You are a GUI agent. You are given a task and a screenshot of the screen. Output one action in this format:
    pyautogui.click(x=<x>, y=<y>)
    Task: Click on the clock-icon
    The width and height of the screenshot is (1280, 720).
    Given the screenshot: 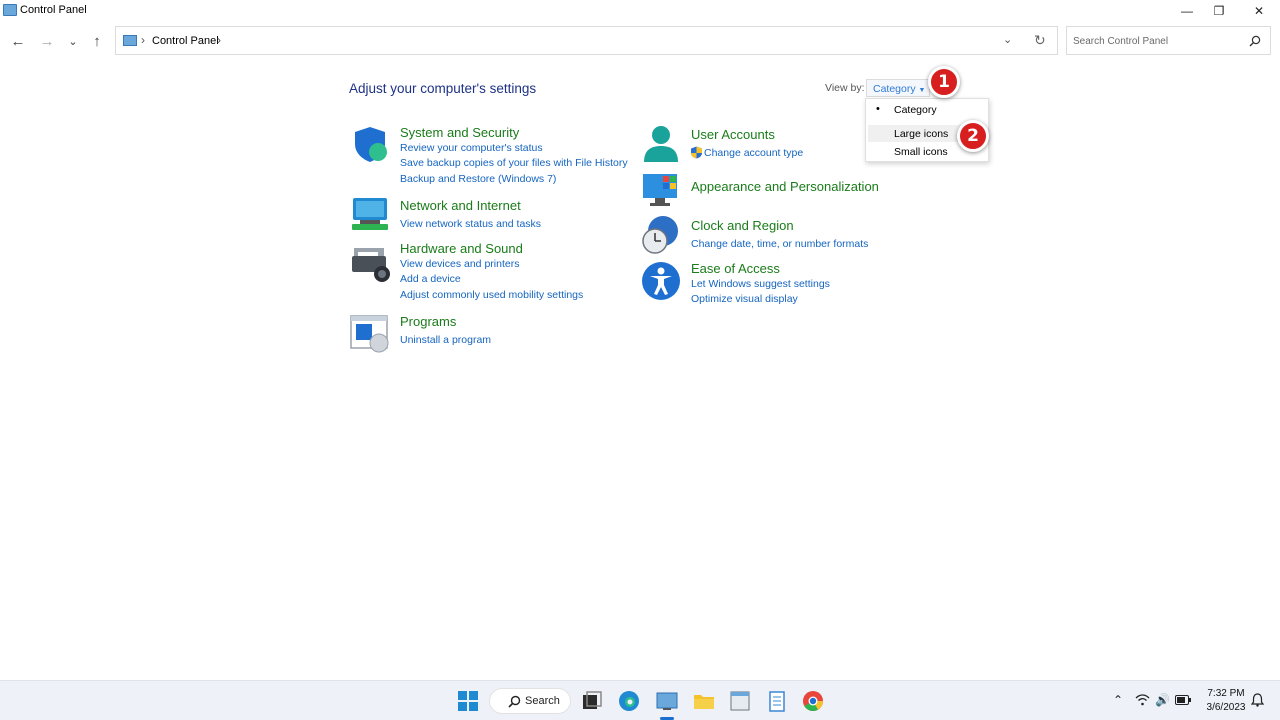 What is the action you would take?
    pyautogui.click(x=661, y=235)
    